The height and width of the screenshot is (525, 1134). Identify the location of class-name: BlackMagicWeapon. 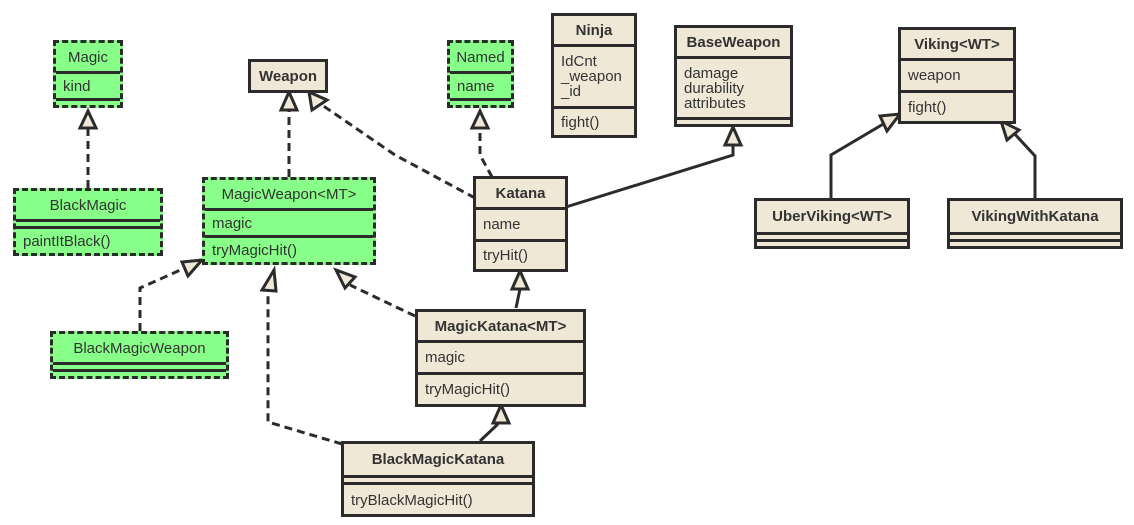
(139, 348).